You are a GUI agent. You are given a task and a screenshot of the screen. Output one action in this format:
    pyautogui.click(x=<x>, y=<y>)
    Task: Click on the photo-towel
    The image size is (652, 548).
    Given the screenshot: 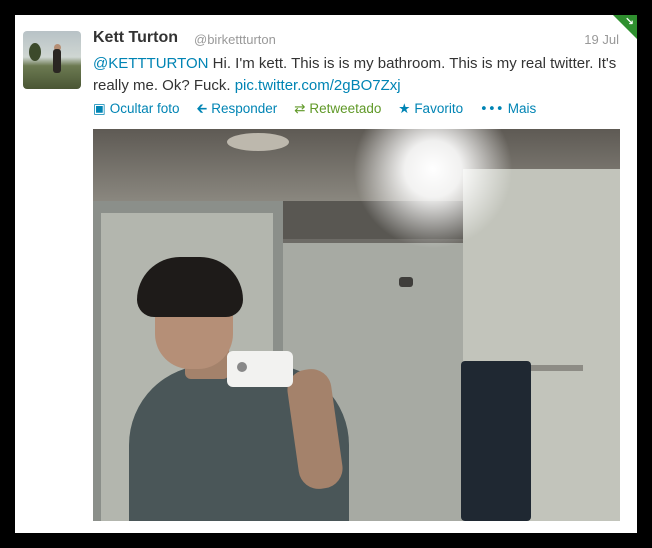 What is the action you would take?
    pyautogui.click(x=496, y=441)
    